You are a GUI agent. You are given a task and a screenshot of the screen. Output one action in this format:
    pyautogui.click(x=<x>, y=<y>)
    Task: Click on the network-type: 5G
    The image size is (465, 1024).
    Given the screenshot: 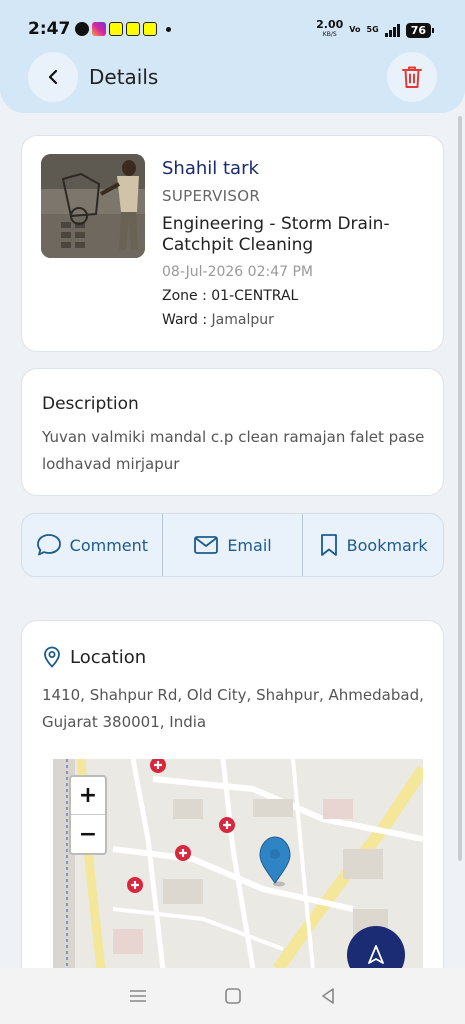 What is the action you would take?
    pyautogui.click(x=372, y=29)
    